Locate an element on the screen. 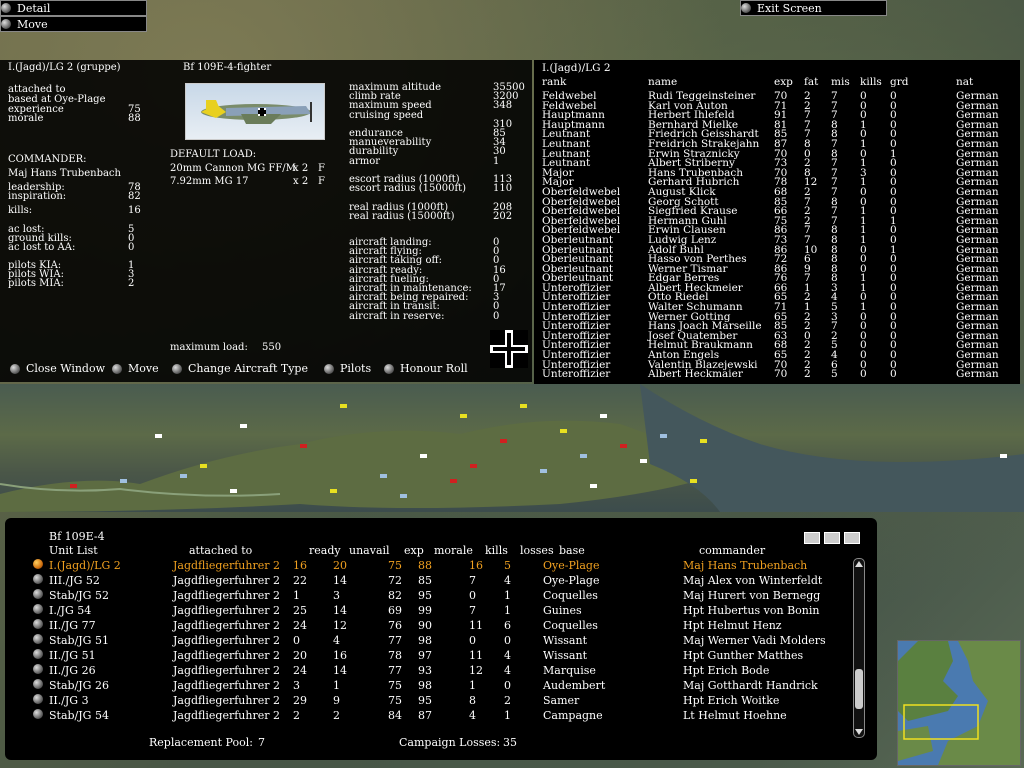 The height and width of the screenshot is (768, 1024). scroll-down-icon is located at coordinates (859, 732).